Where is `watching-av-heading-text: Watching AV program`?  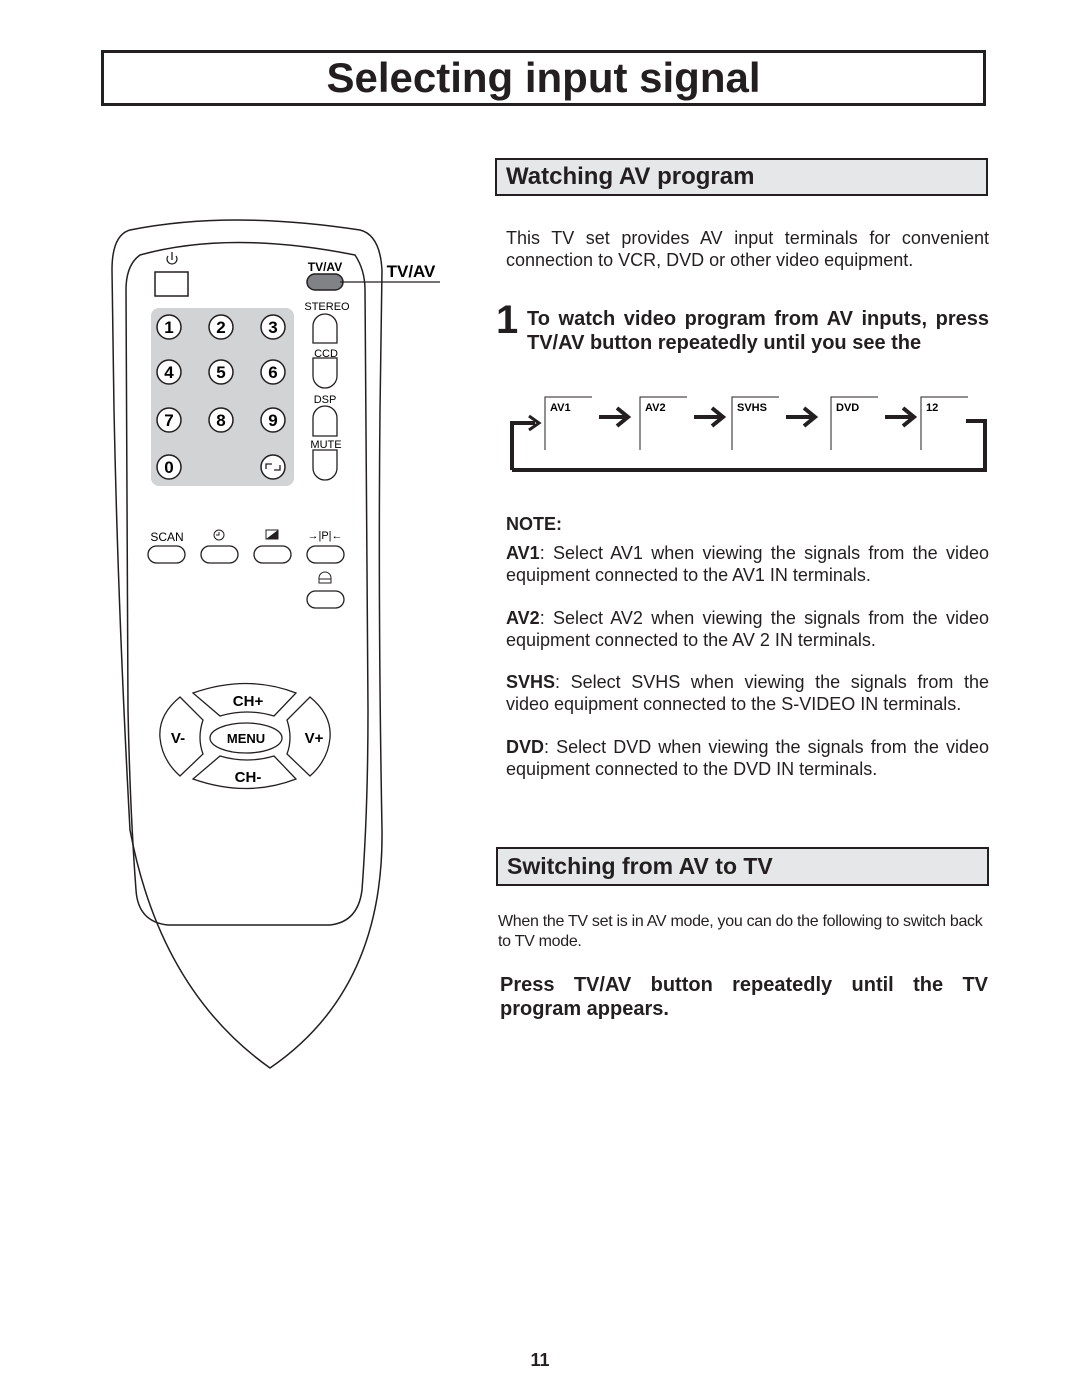
watching-av-heading-text: Watching AV program is located at coordinates (630, 176).